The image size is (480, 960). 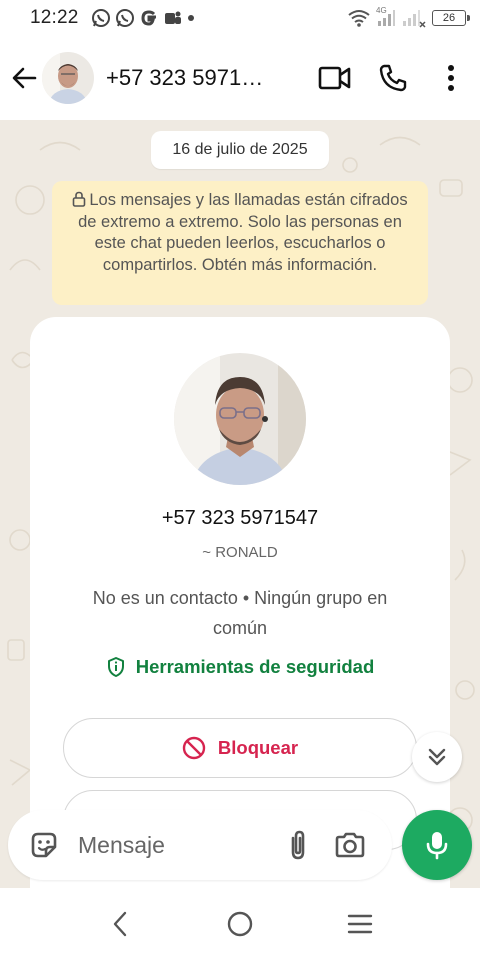 I want to click on attach-button, so click(x=298, y=845).